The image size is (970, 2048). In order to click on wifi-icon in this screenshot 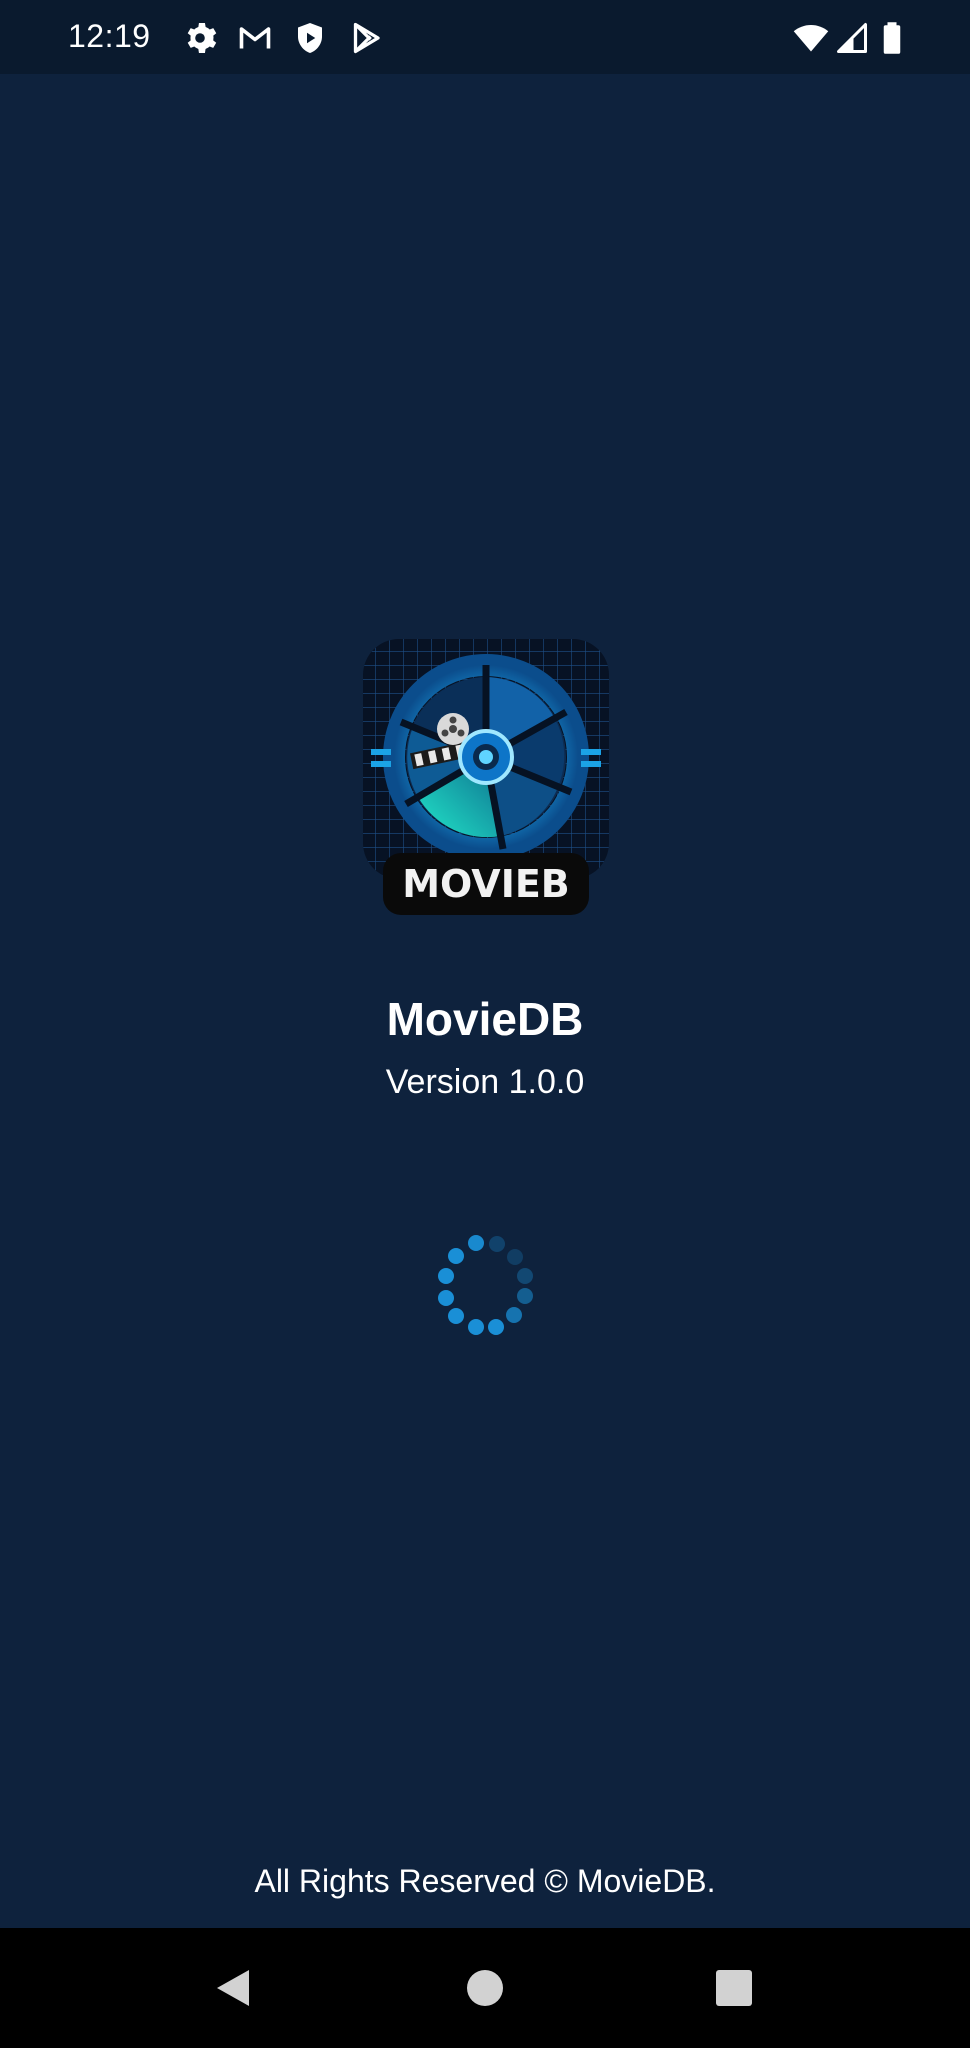, I will do `click(811, 38)`.